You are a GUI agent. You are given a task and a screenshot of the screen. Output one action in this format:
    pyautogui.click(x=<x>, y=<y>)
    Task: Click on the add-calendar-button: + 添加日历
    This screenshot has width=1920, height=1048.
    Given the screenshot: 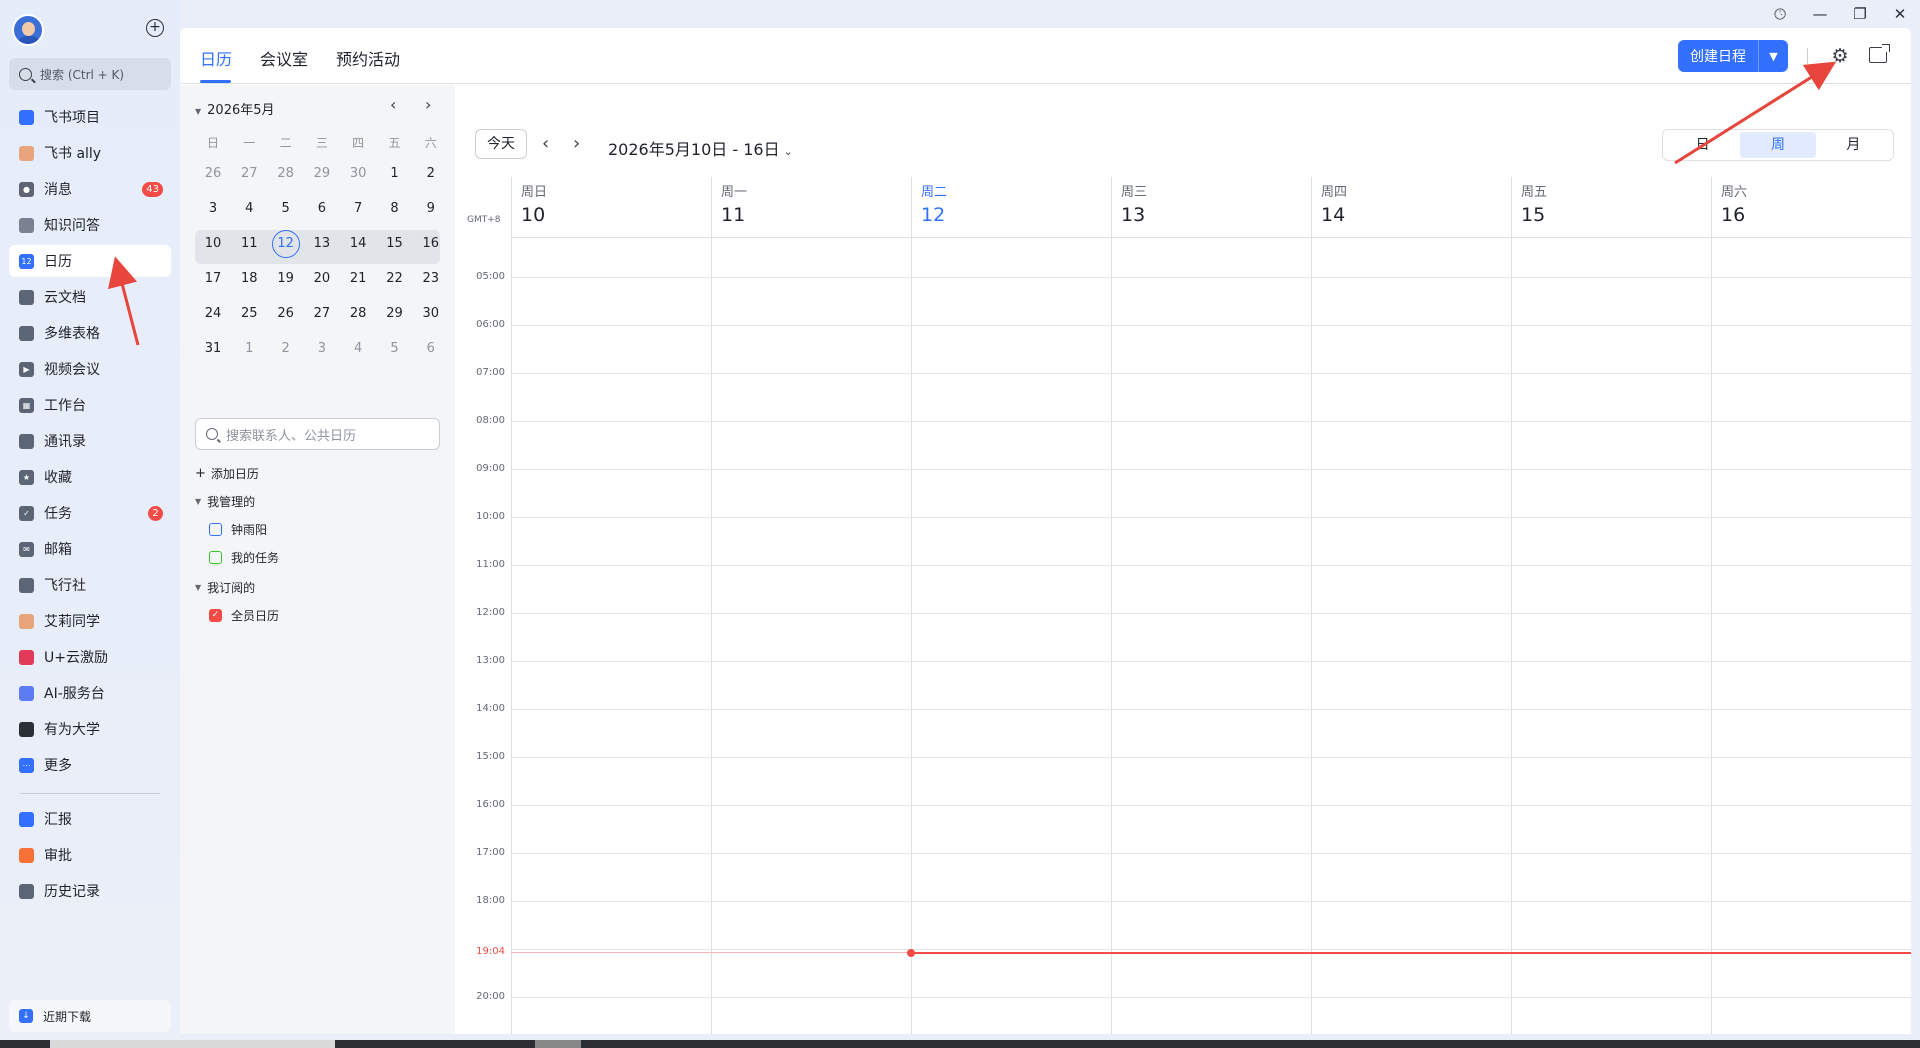 What is the action you would take?
    pyautogui.click(x=227, y=473)
    